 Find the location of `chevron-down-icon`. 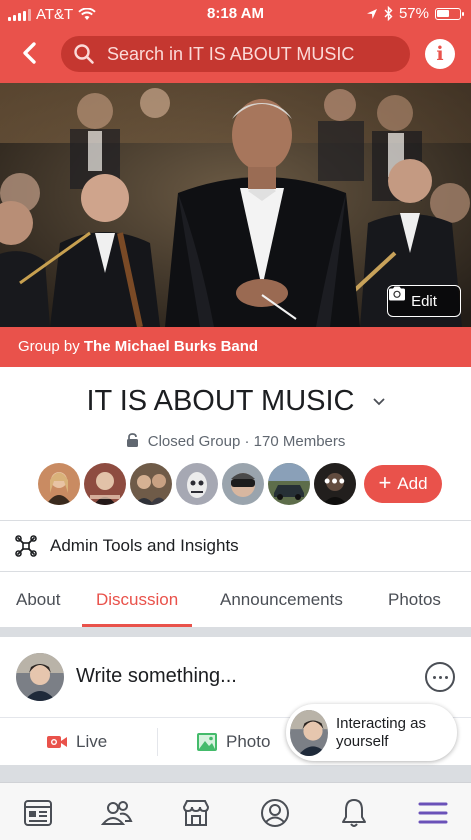

chevron-down-icon is located at coordinates (378, 402).